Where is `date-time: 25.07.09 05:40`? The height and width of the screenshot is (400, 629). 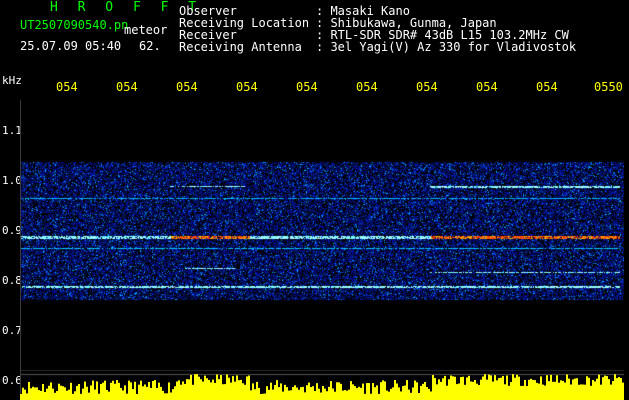 date-time: 25.07.09 05:40 is located at coordinates (71, 46).